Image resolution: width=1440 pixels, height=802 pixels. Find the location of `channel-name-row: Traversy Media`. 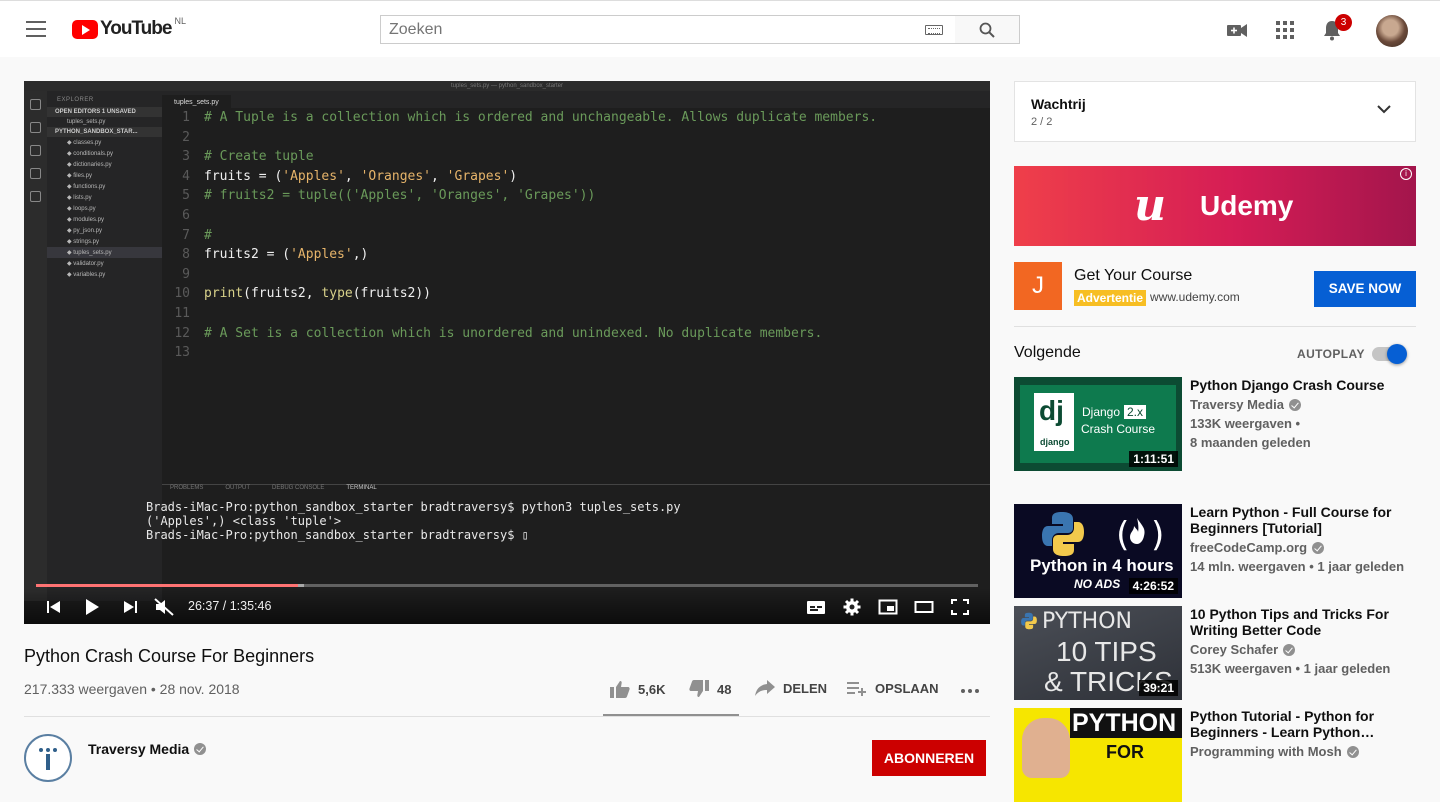

channel-name-row: Traversy Media is located at coordinates (147, 749).